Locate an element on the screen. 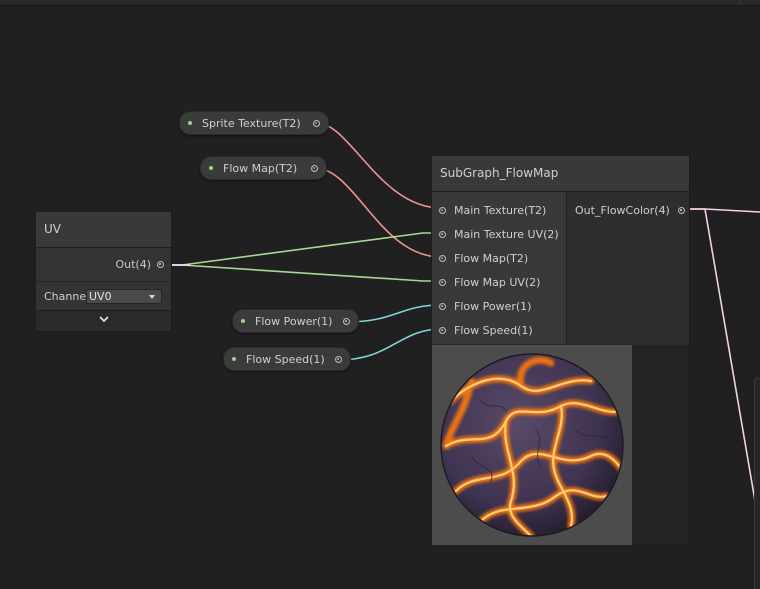  input-label: Flow Speed(1) is located at coordinates (493, 330).